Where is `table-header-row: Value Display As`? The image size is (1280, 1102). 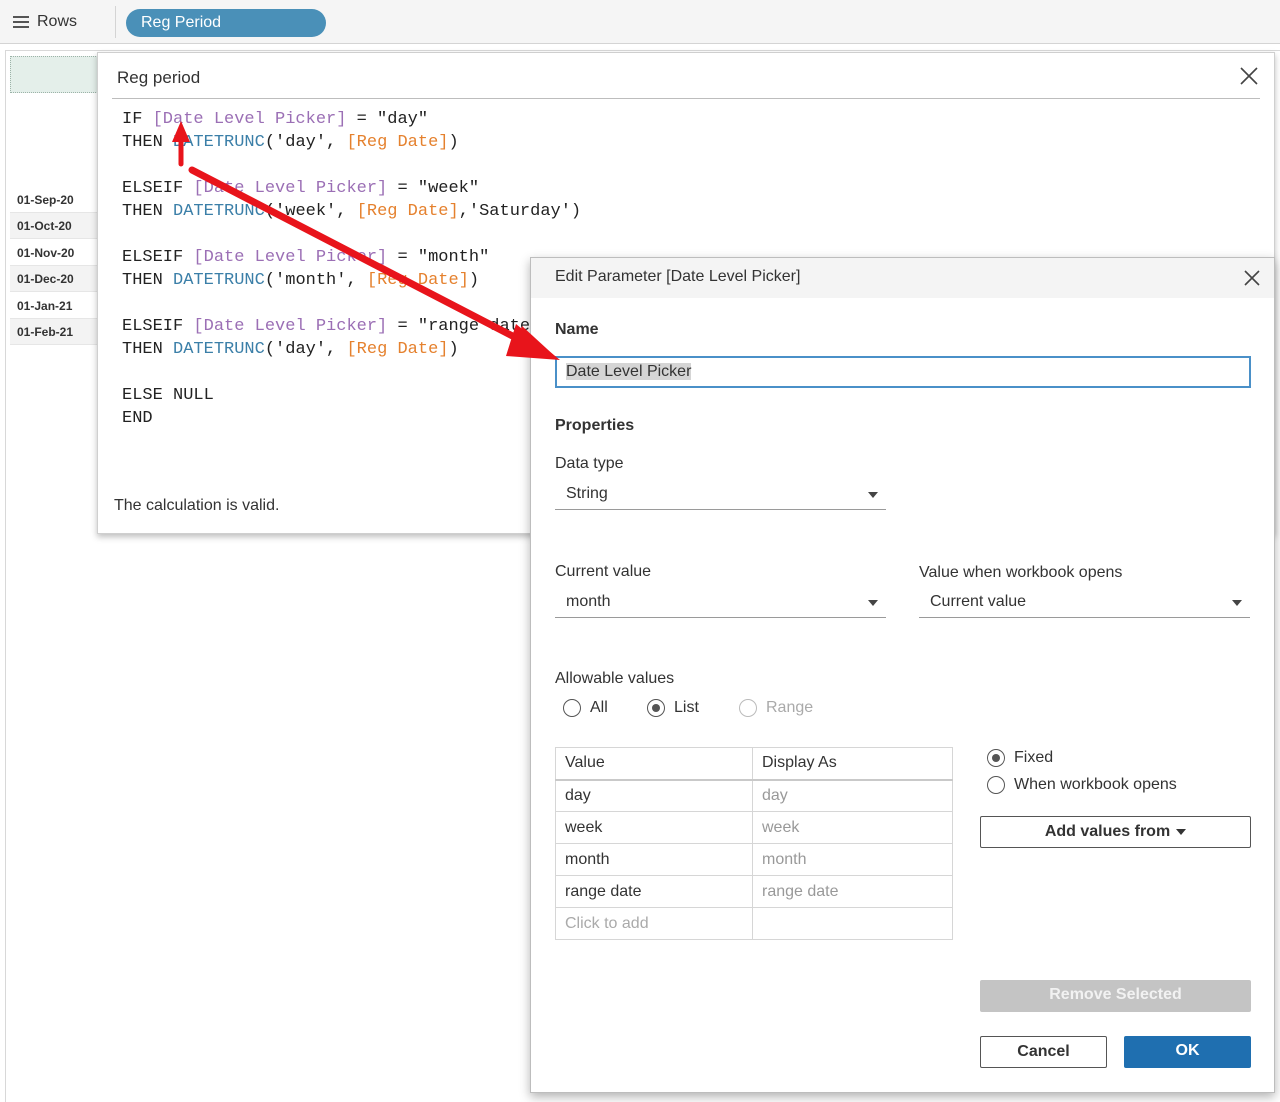 table-header-row: Value Display As is located at coordinates (754, 764).